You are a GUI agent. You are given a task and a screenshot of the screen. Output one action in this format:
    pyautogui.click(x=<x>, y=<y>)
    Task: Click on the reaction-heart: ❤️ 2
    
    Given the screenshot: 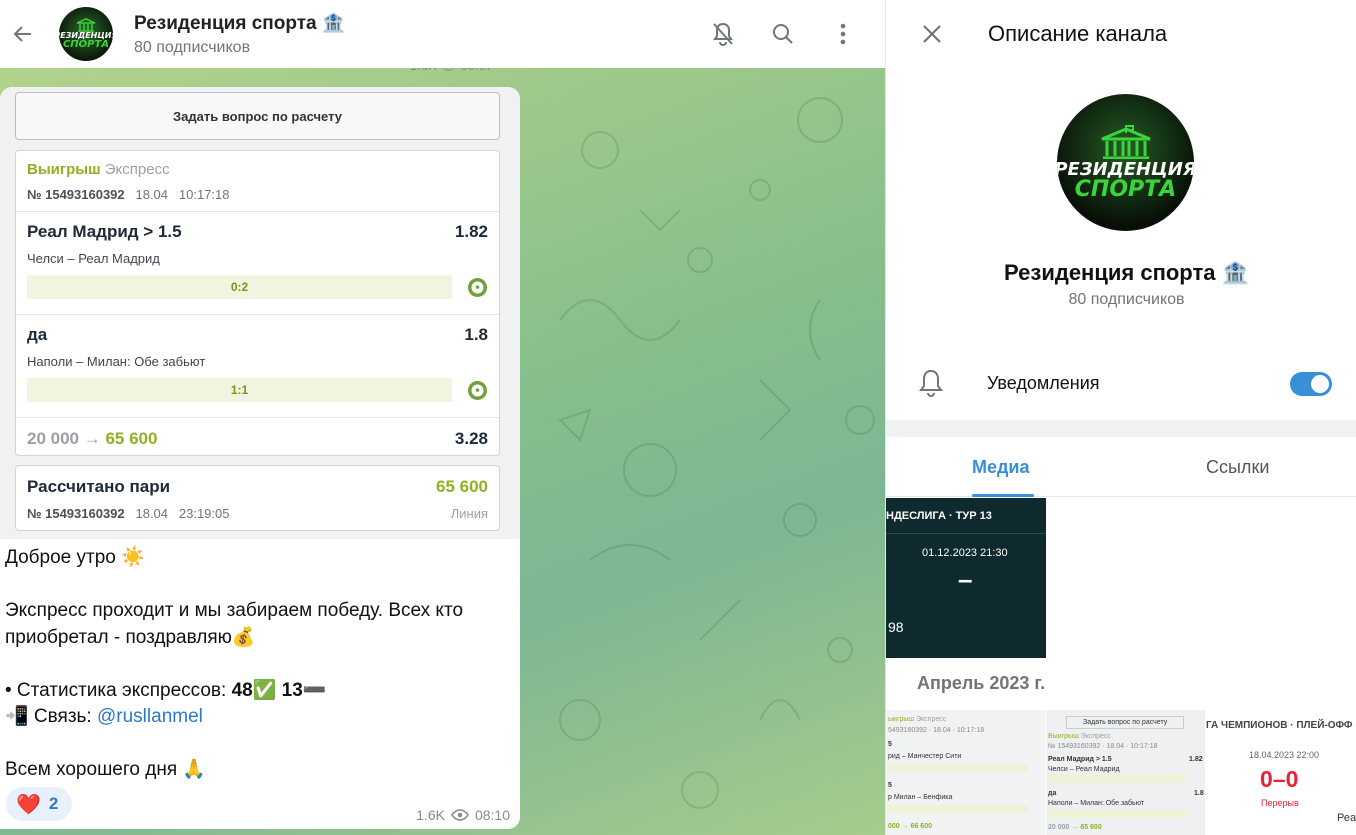 What is the action you would take?
    pyautogui.click(x=39, y=804)
    